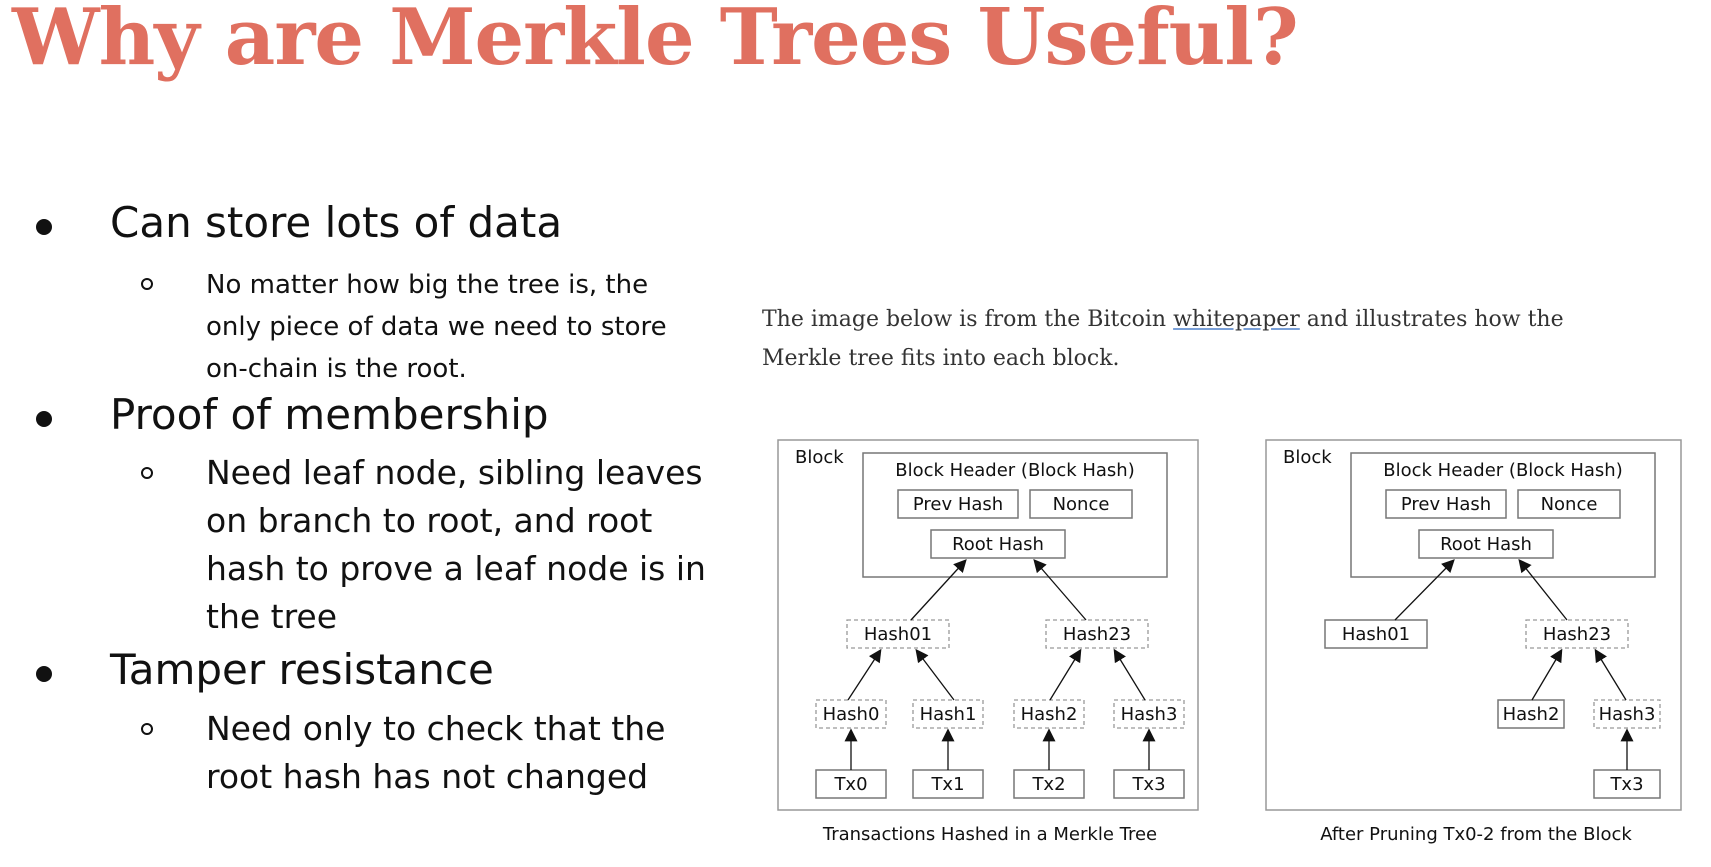 The image size is (1711, 867). Describe the element at coordinates (850, 784) in the screenshot. I see `tx0-label: Tx0` at that location.